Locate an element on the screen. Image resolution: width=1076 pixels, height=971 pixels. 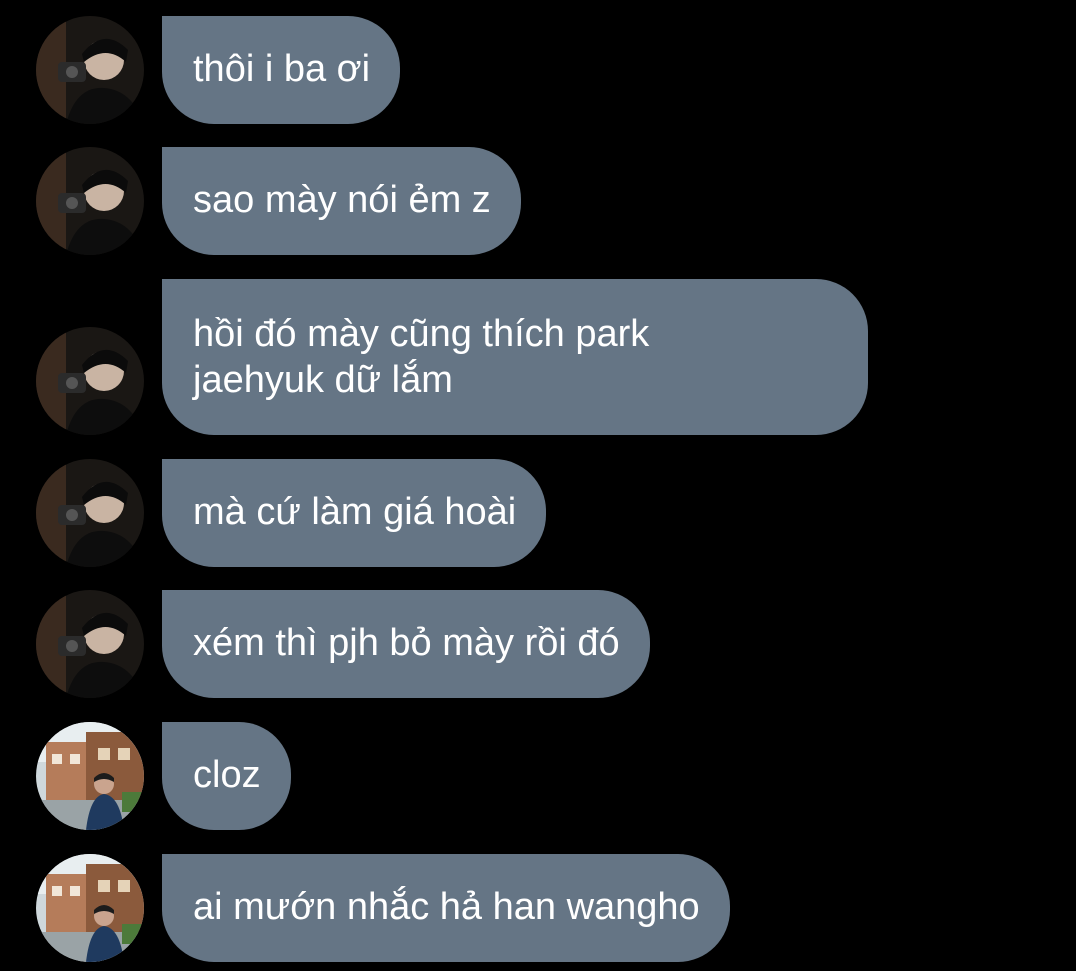
message-bubble: mà cứ làm giá hoài is located at coordinates (354, 513).